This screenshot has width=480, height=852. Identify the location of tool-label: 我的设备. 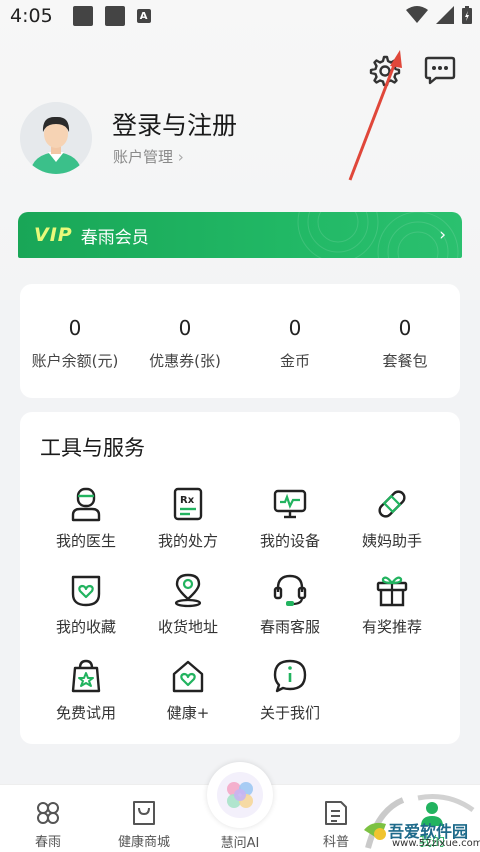
(289, 541).